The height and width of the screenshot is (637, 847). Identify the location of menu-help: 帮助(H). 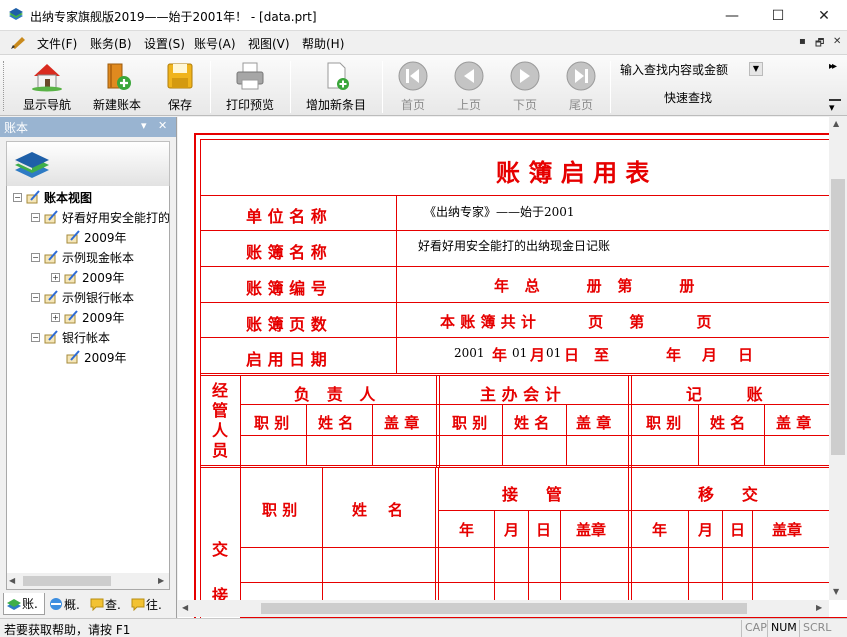
(323, 43).